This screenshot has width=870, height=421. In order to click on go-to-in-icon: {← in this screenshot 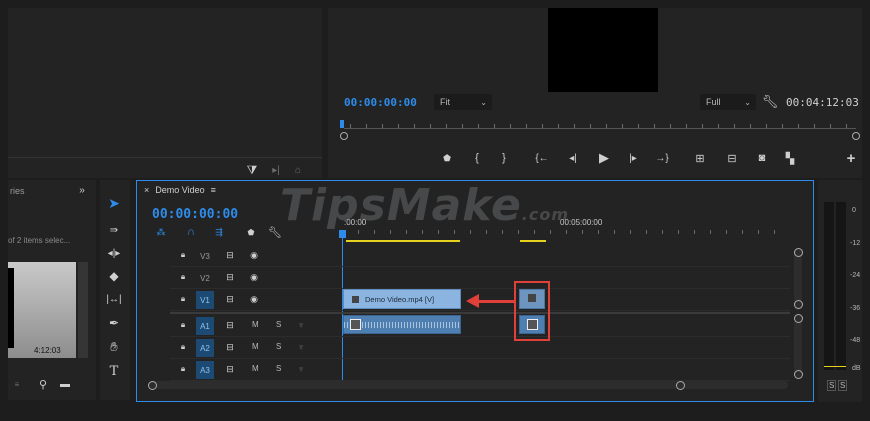, I will do `click(542, 158)`.